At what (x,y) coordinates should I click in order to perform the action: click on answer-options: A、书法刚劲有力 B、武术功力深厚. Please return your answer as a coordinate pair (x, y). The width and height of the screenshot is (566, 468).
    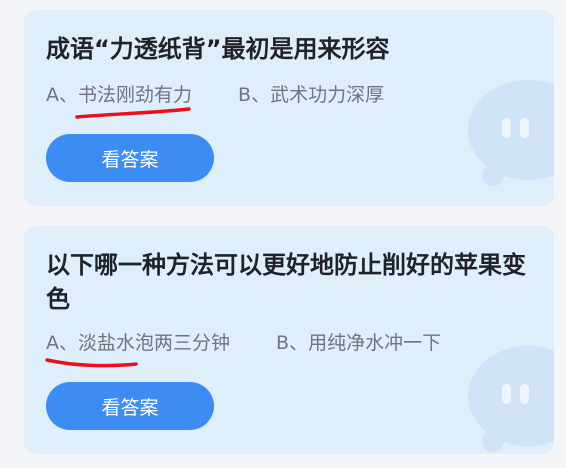
    Looking at the image, I should click on (215, 93).